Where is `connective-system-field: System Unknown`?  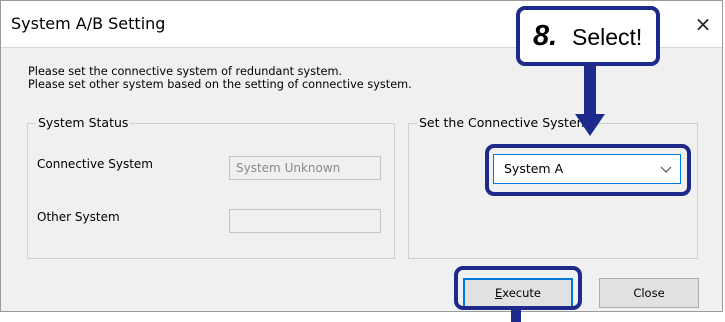 connective-system-field: System Unknown is located at coordinates (305, 168).